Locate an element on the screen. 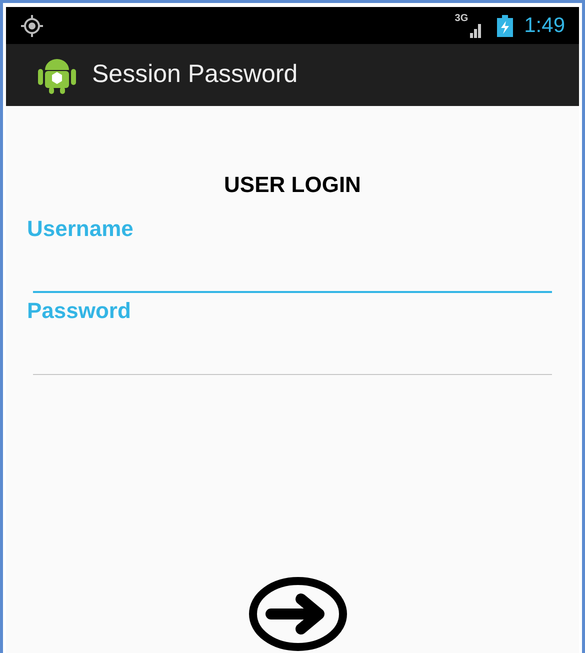 Image resolution: width=585 pixels, height=653 pixels. arrow-circle-icon is located at coordinates (297, 614).